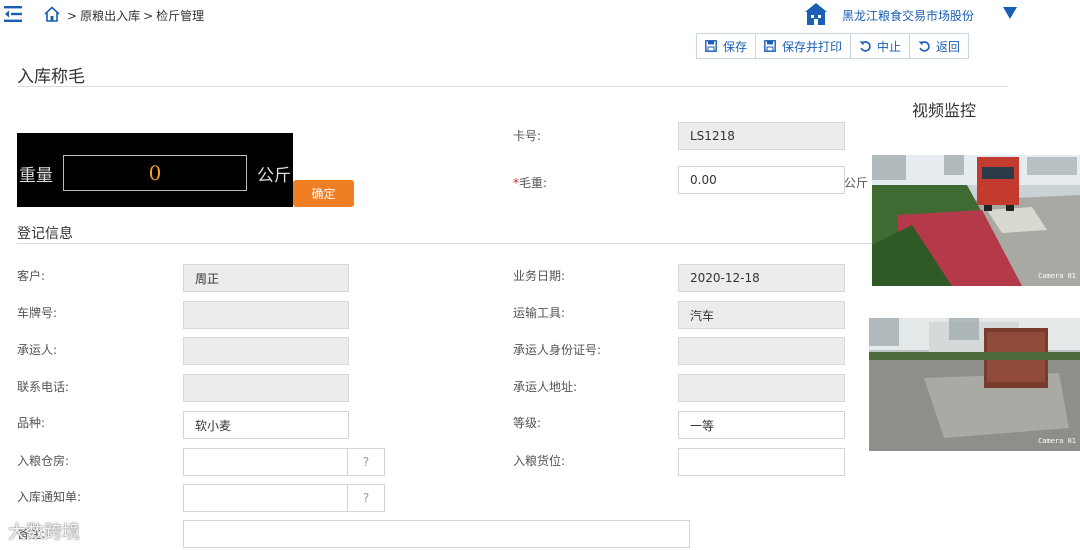  Describe the element at coordinates (539, 276) in the screenshot. I see `business-date-label: 业务日期:` at that location.